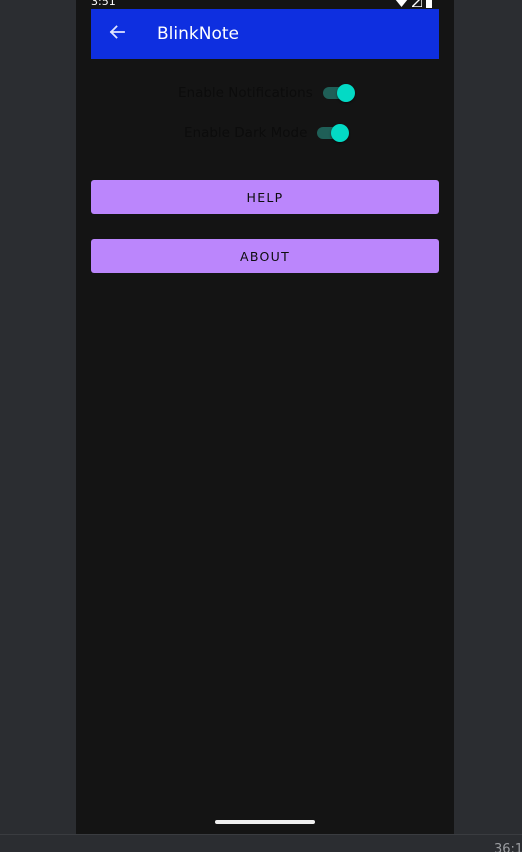  I want to click on cell-signal-icon, so click(417, 3).